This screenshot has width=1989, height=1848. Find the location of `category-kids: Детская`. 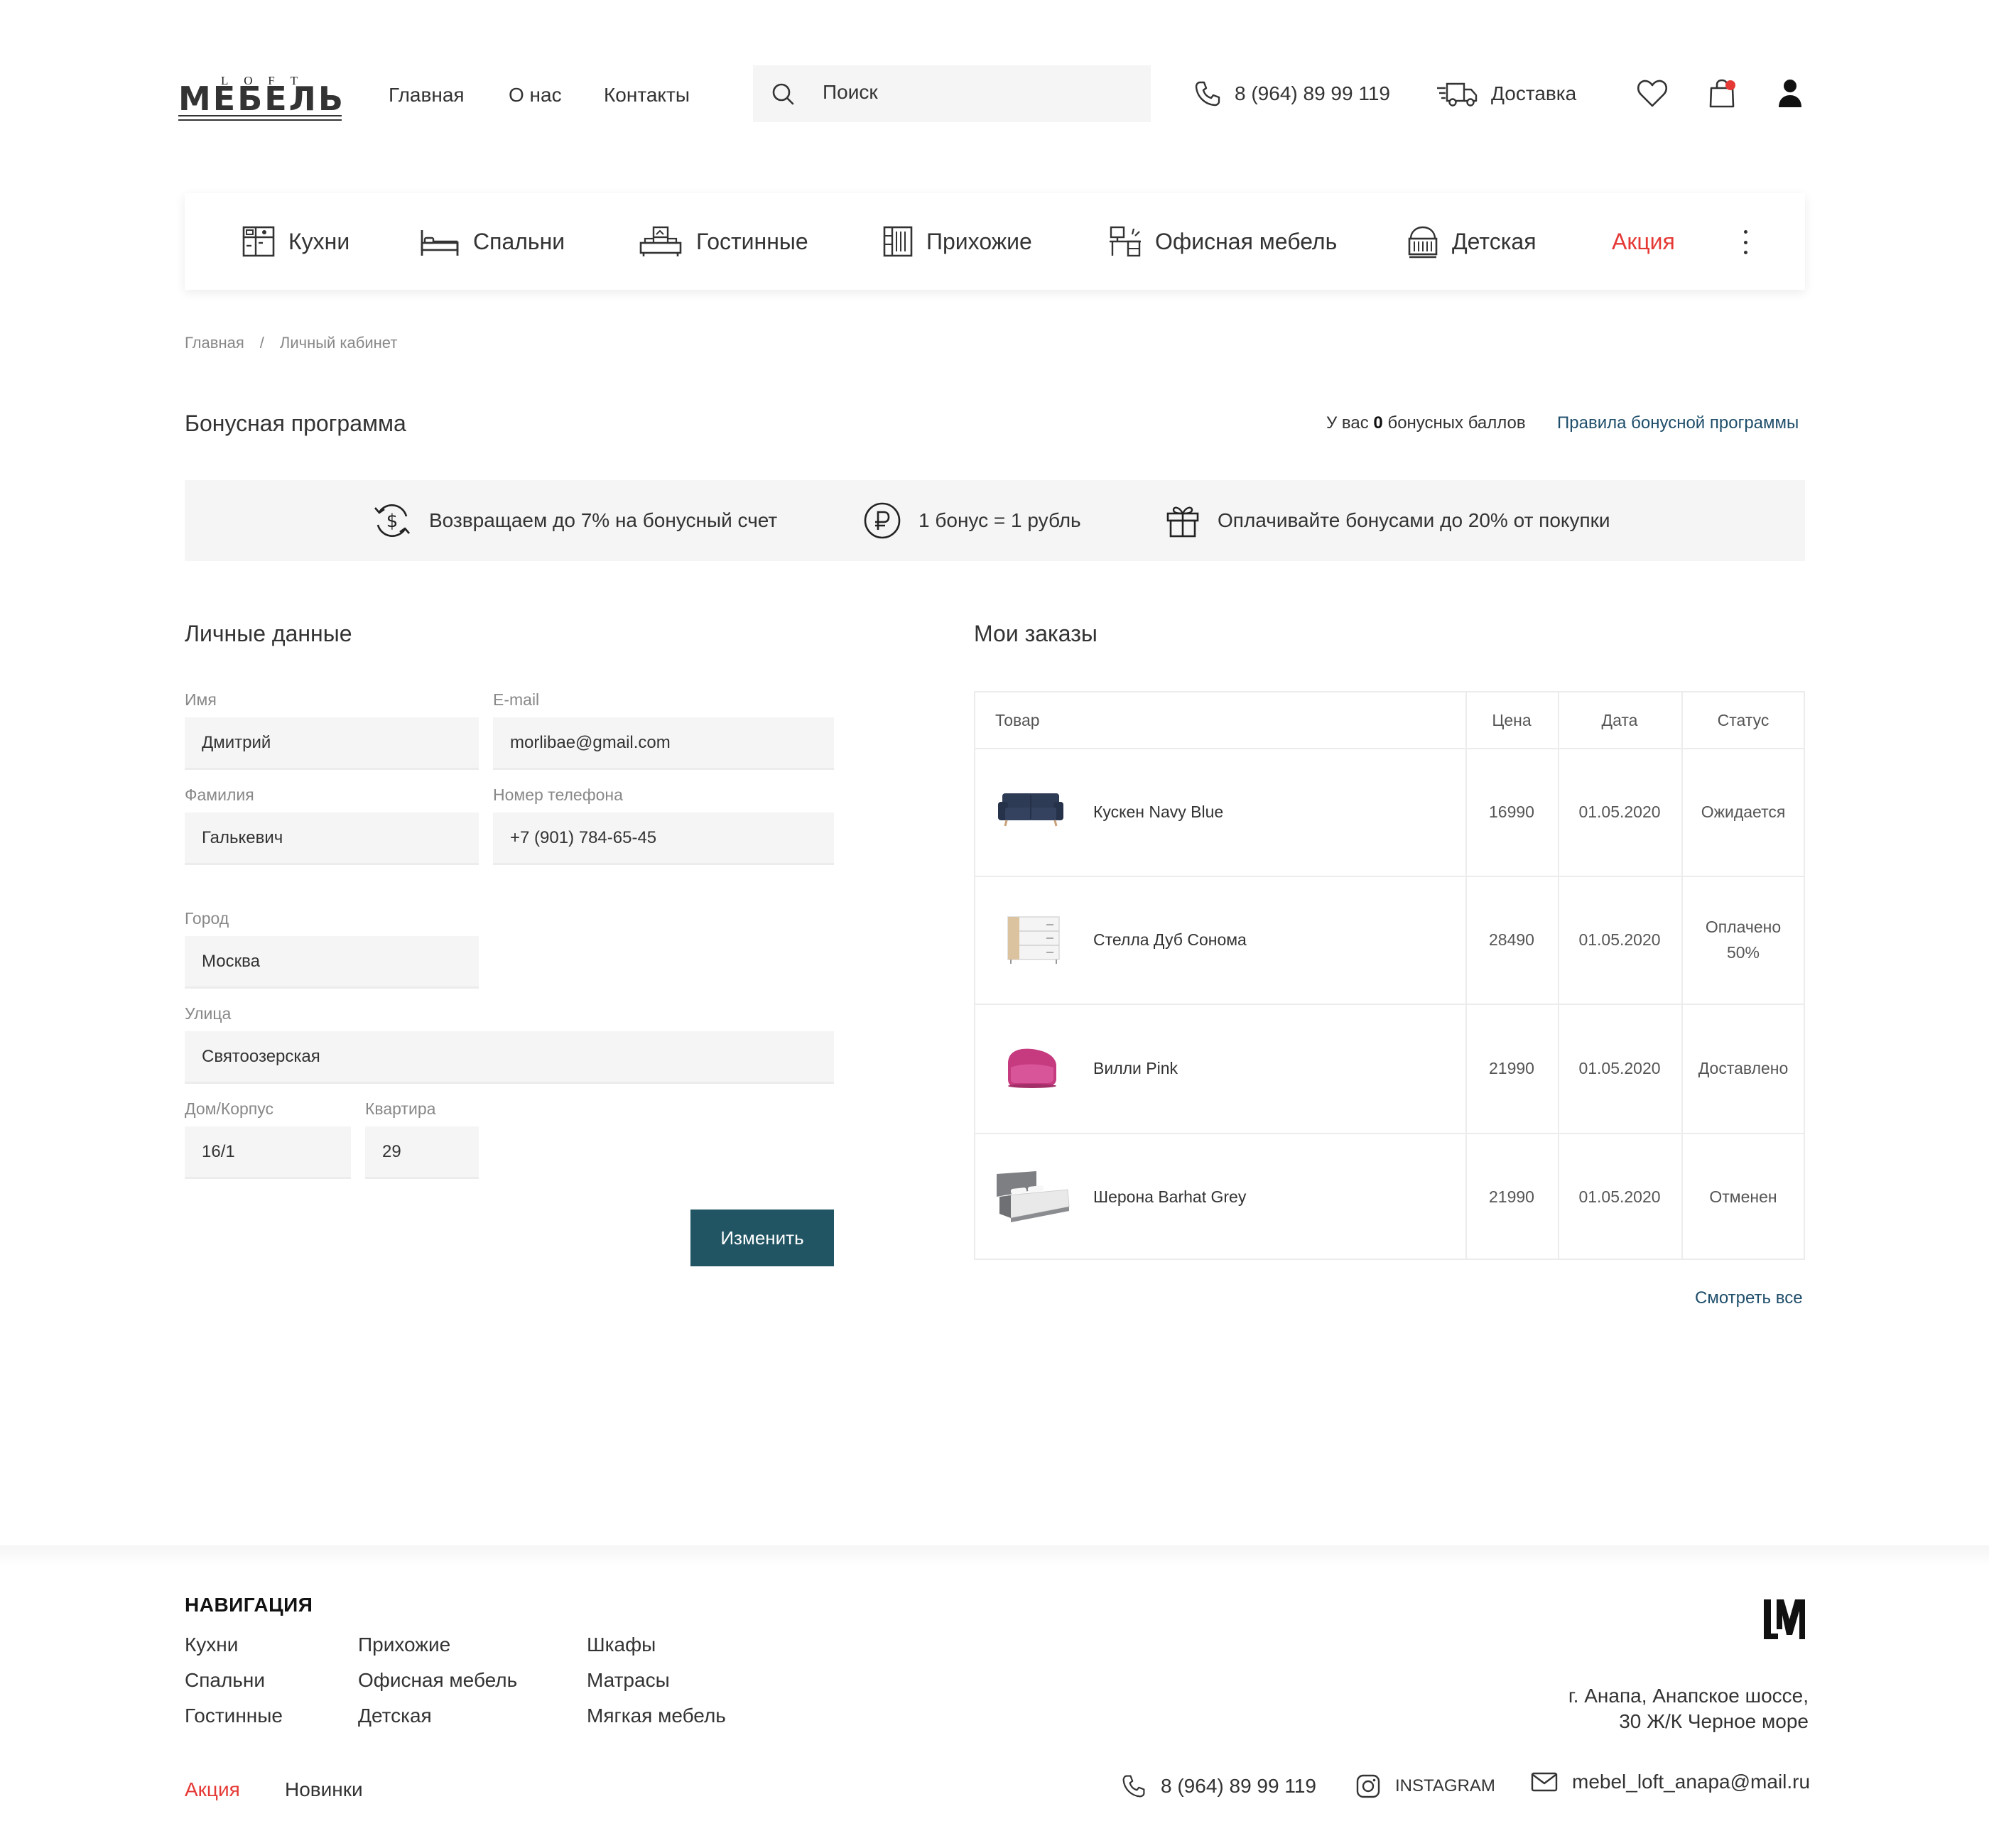

category-kids: Детская is located at coordinates (1472, 241).